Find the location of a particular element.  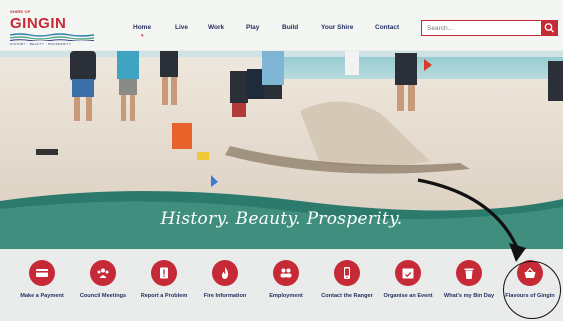

quick-link-label: Report a Problem is located at coordinates (164, 296).